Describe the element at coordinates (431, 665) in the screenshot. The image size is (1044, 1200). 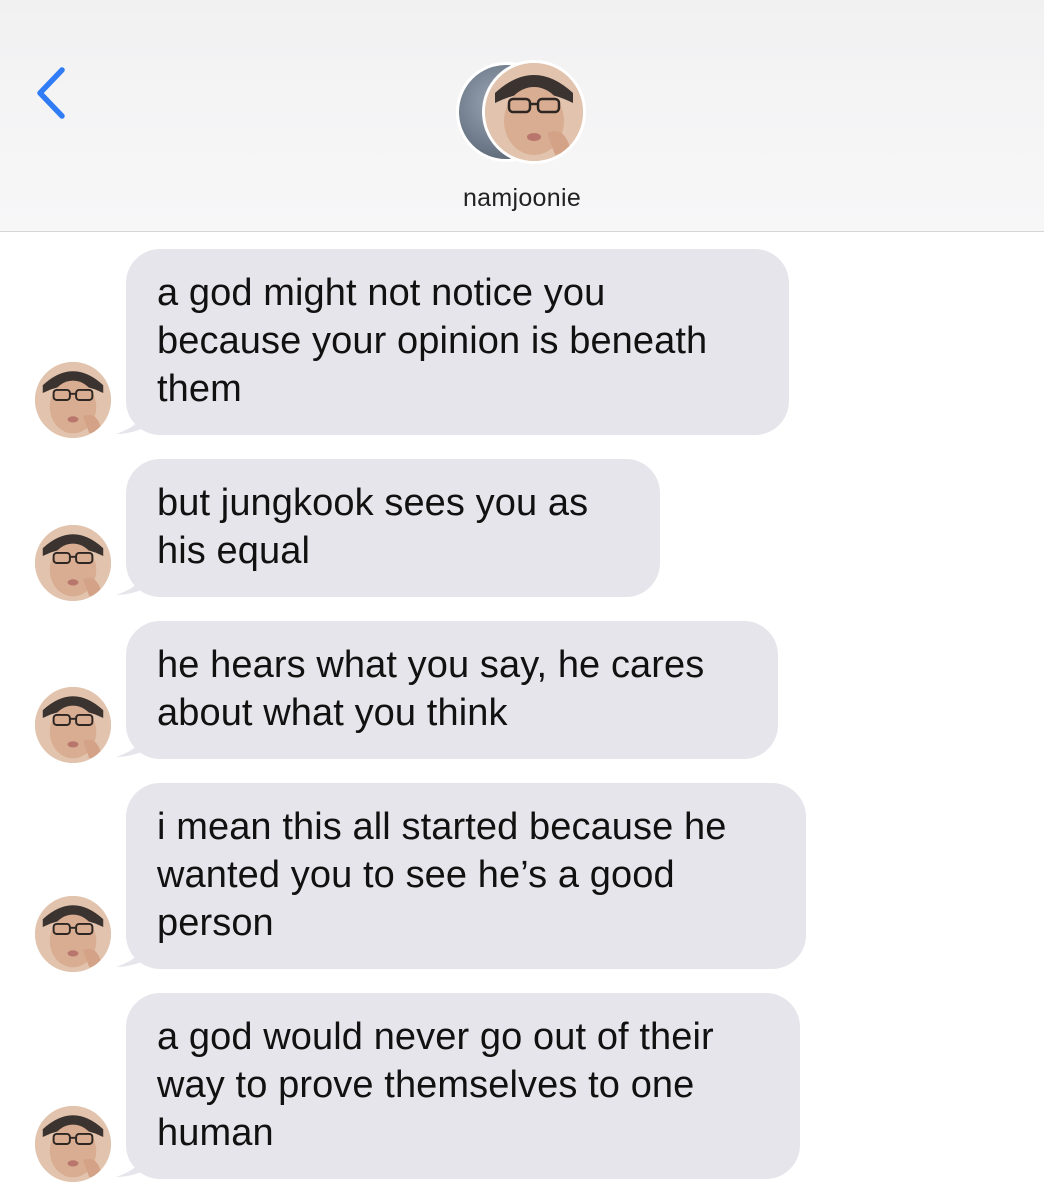
I see `message-line: he hears what you say, he cares` at that location.